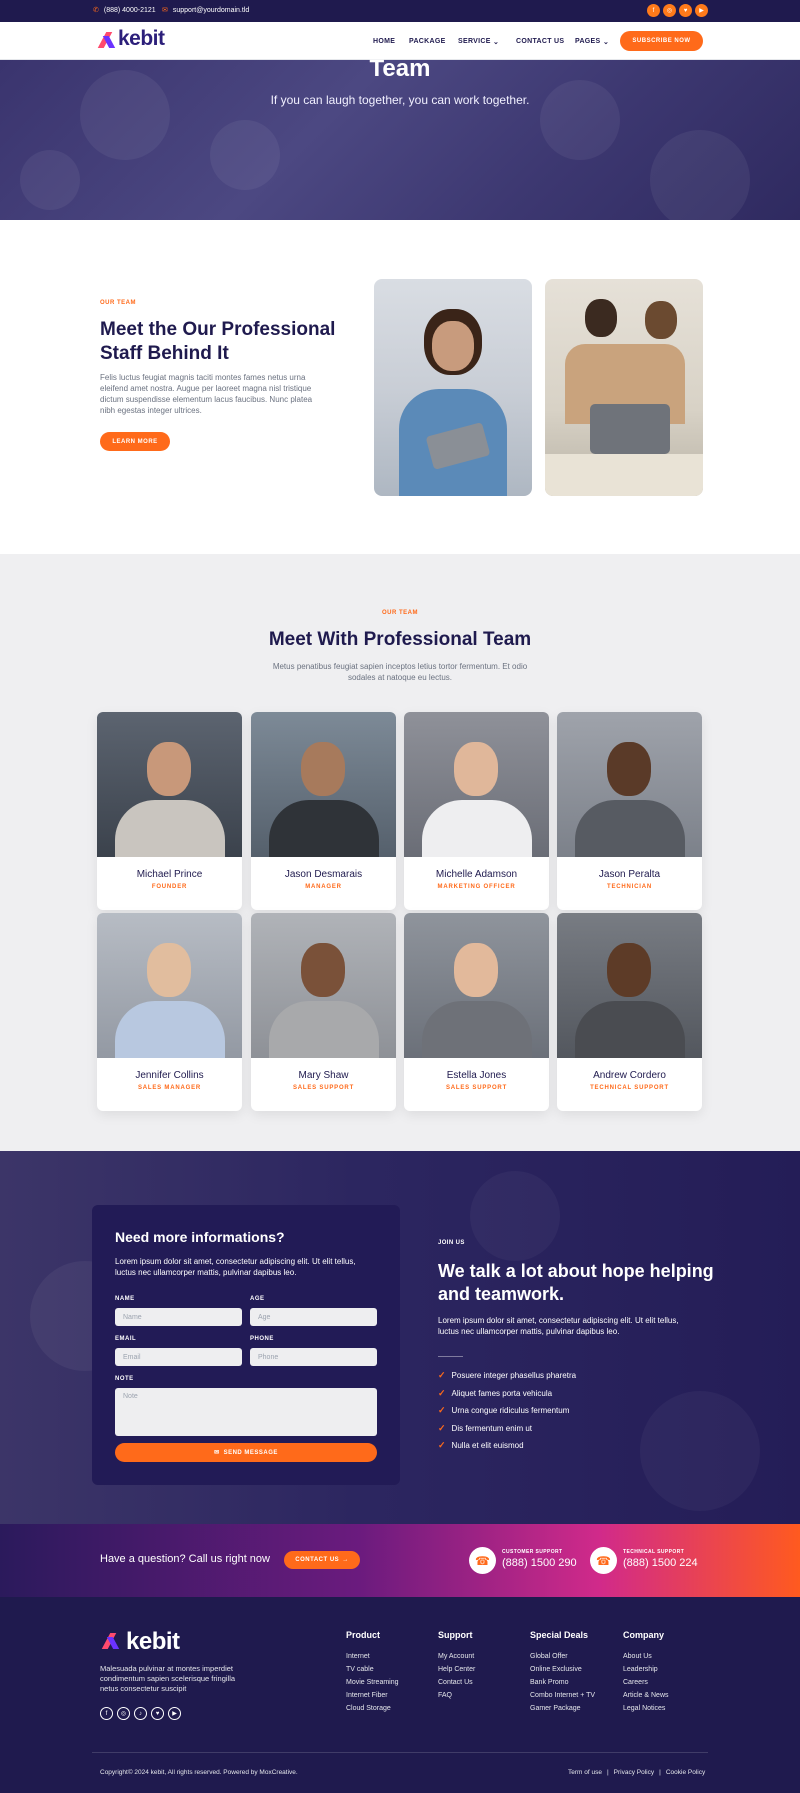 Image resolution: width=800 pixels, height=1793 pixels. I want to click on customer-support-phone: (888) 1500 290, so click(539, 1563).